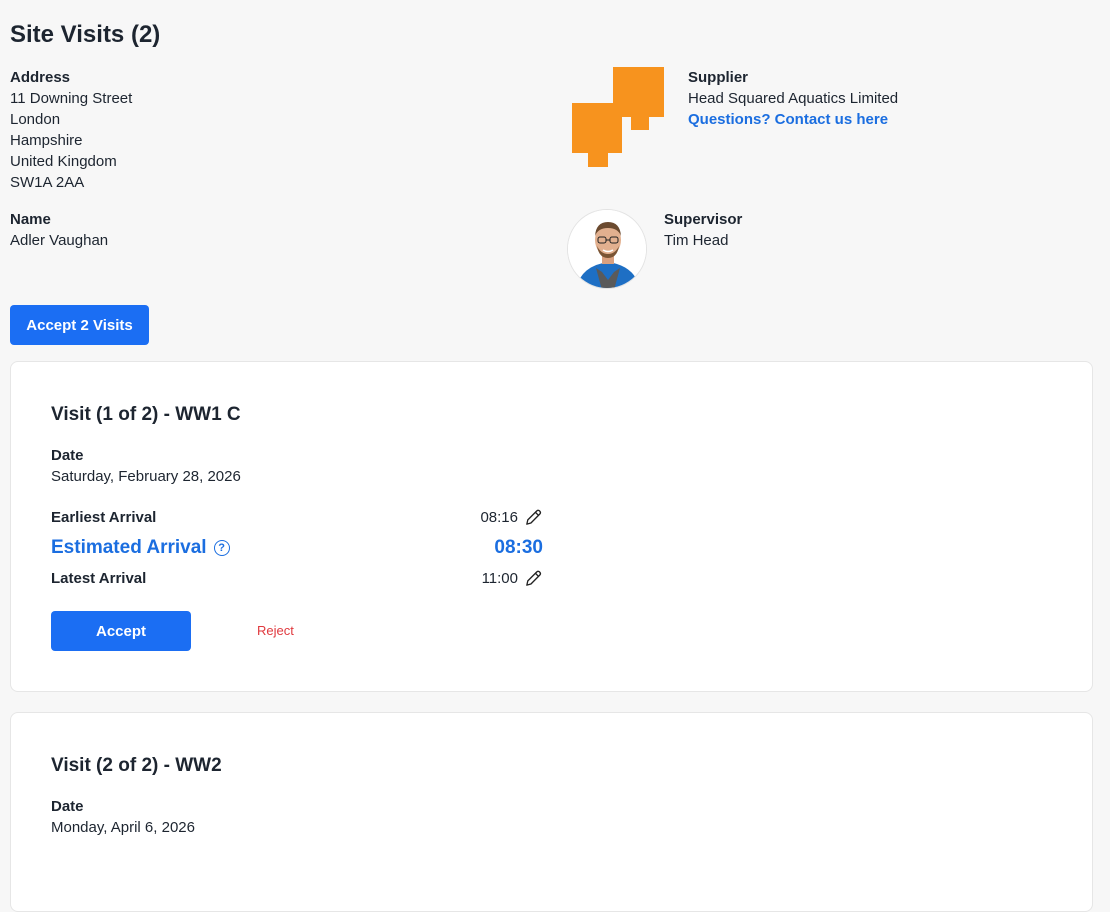 The width and height of the screenshot is (1110, 912). I want to click on address-line: Hampshire, so click(46, 140).